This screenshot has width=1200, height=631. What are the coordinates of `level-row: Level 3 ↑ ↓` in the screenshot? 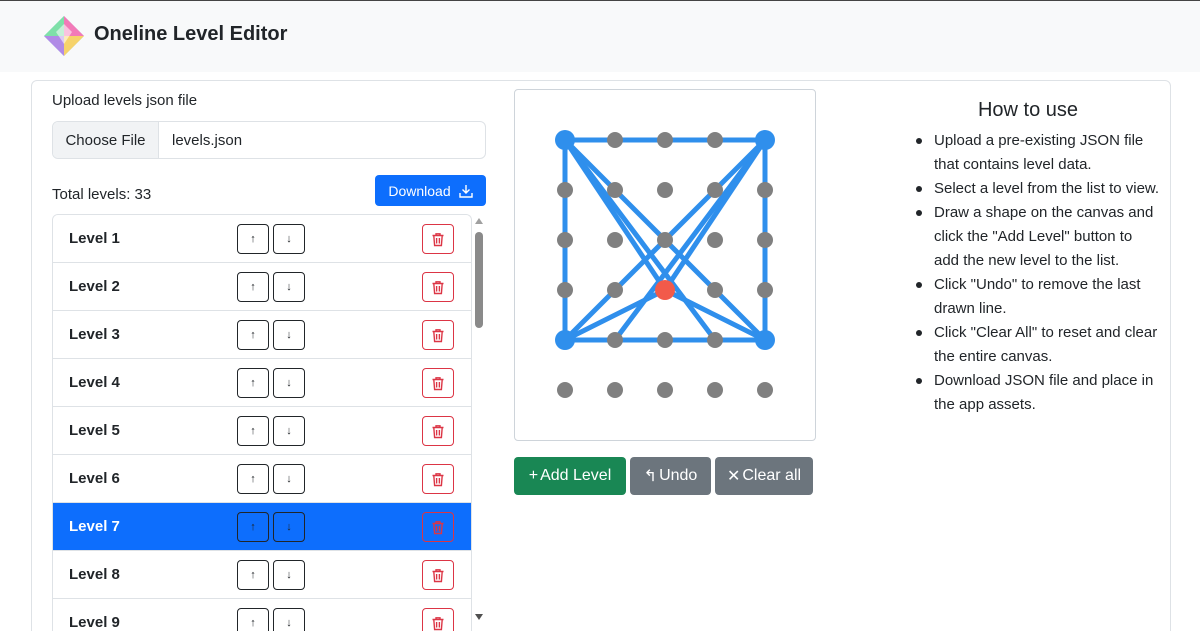 It's located at (262, 335).